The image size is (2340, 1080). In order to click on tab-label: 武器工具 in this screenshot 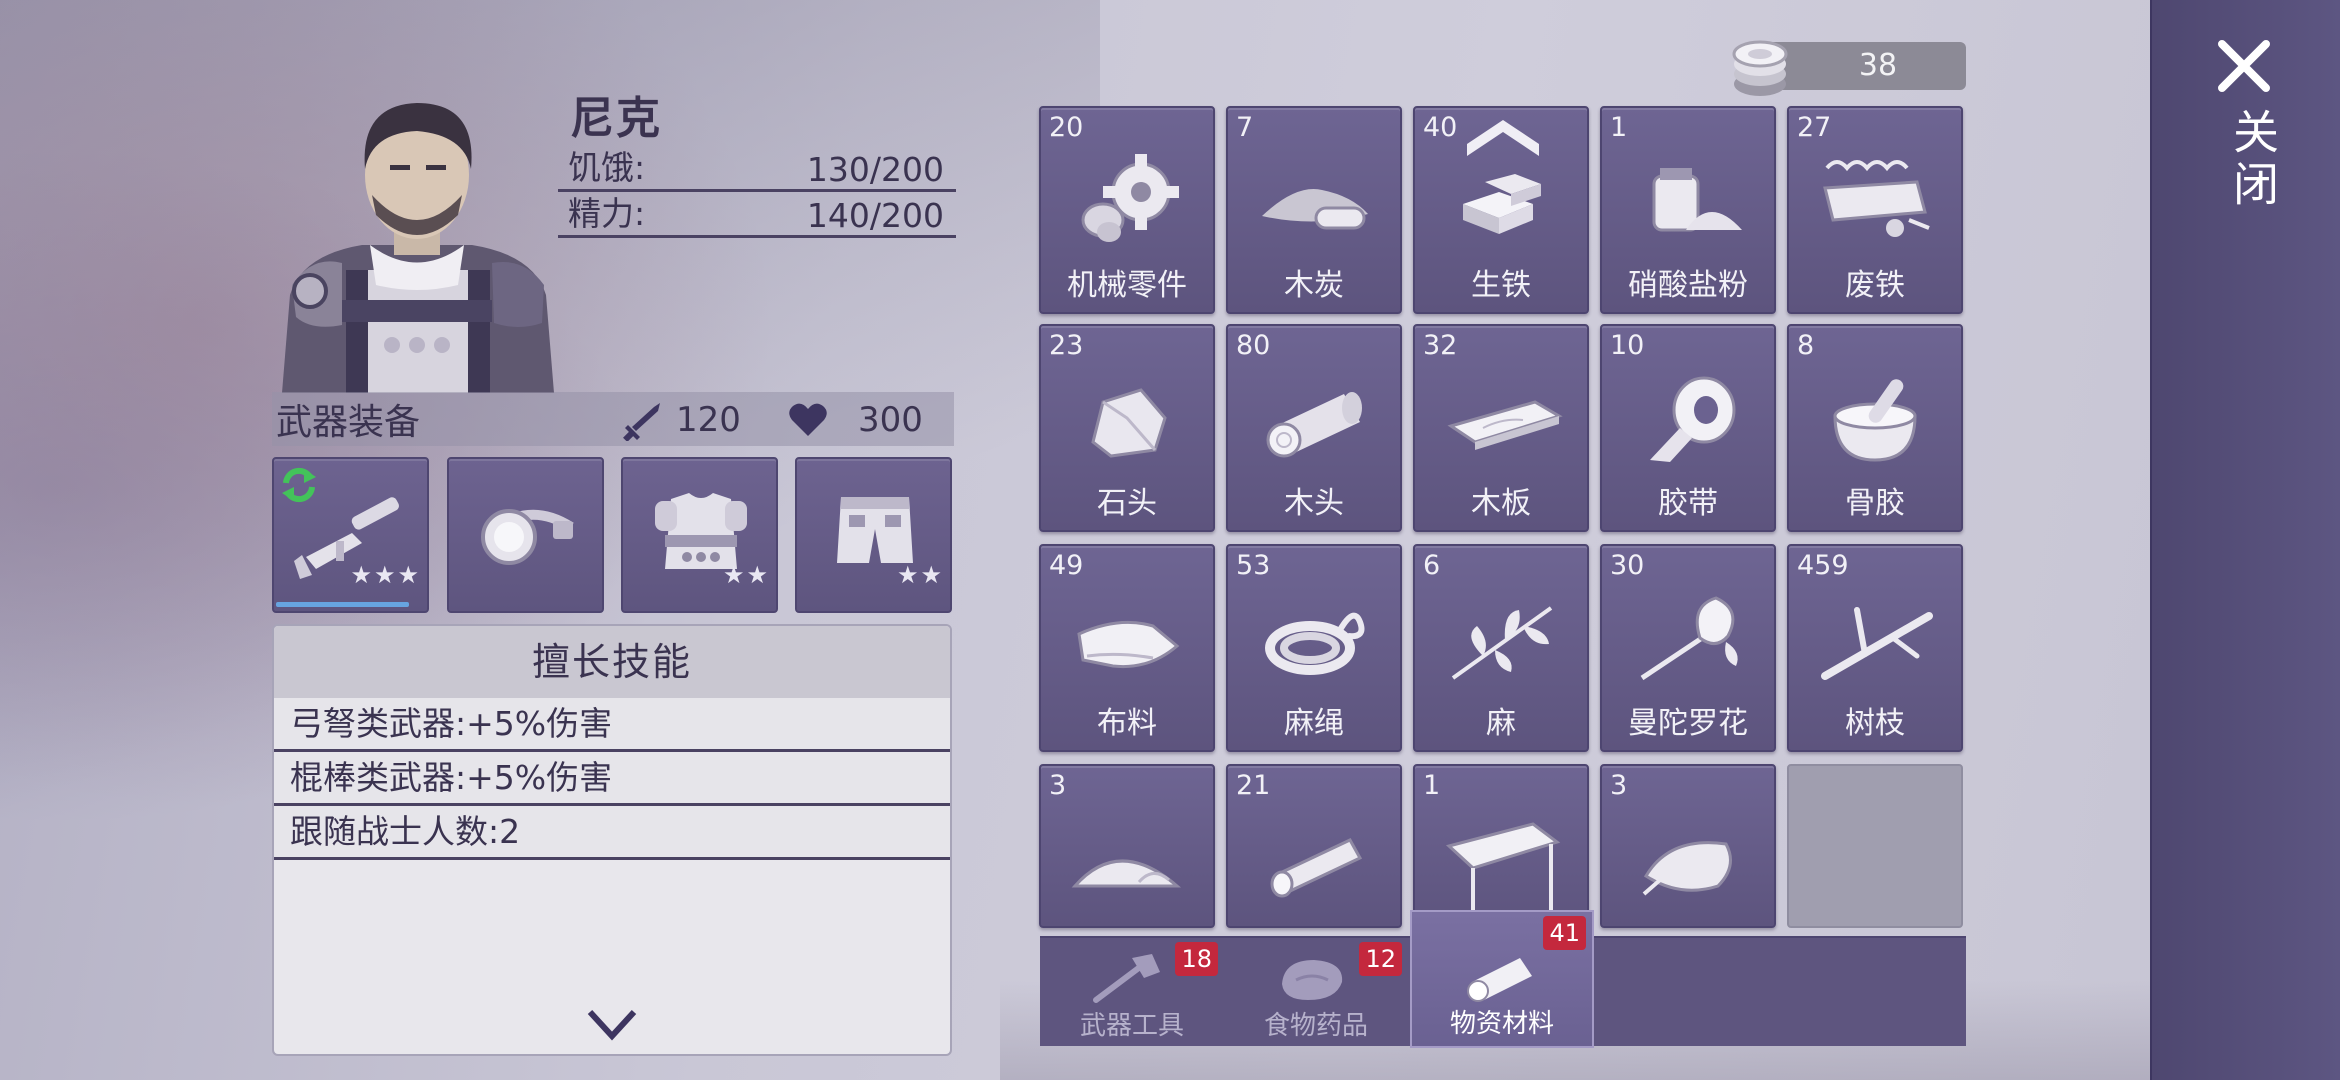, I will do `click(1131, 1026)`.